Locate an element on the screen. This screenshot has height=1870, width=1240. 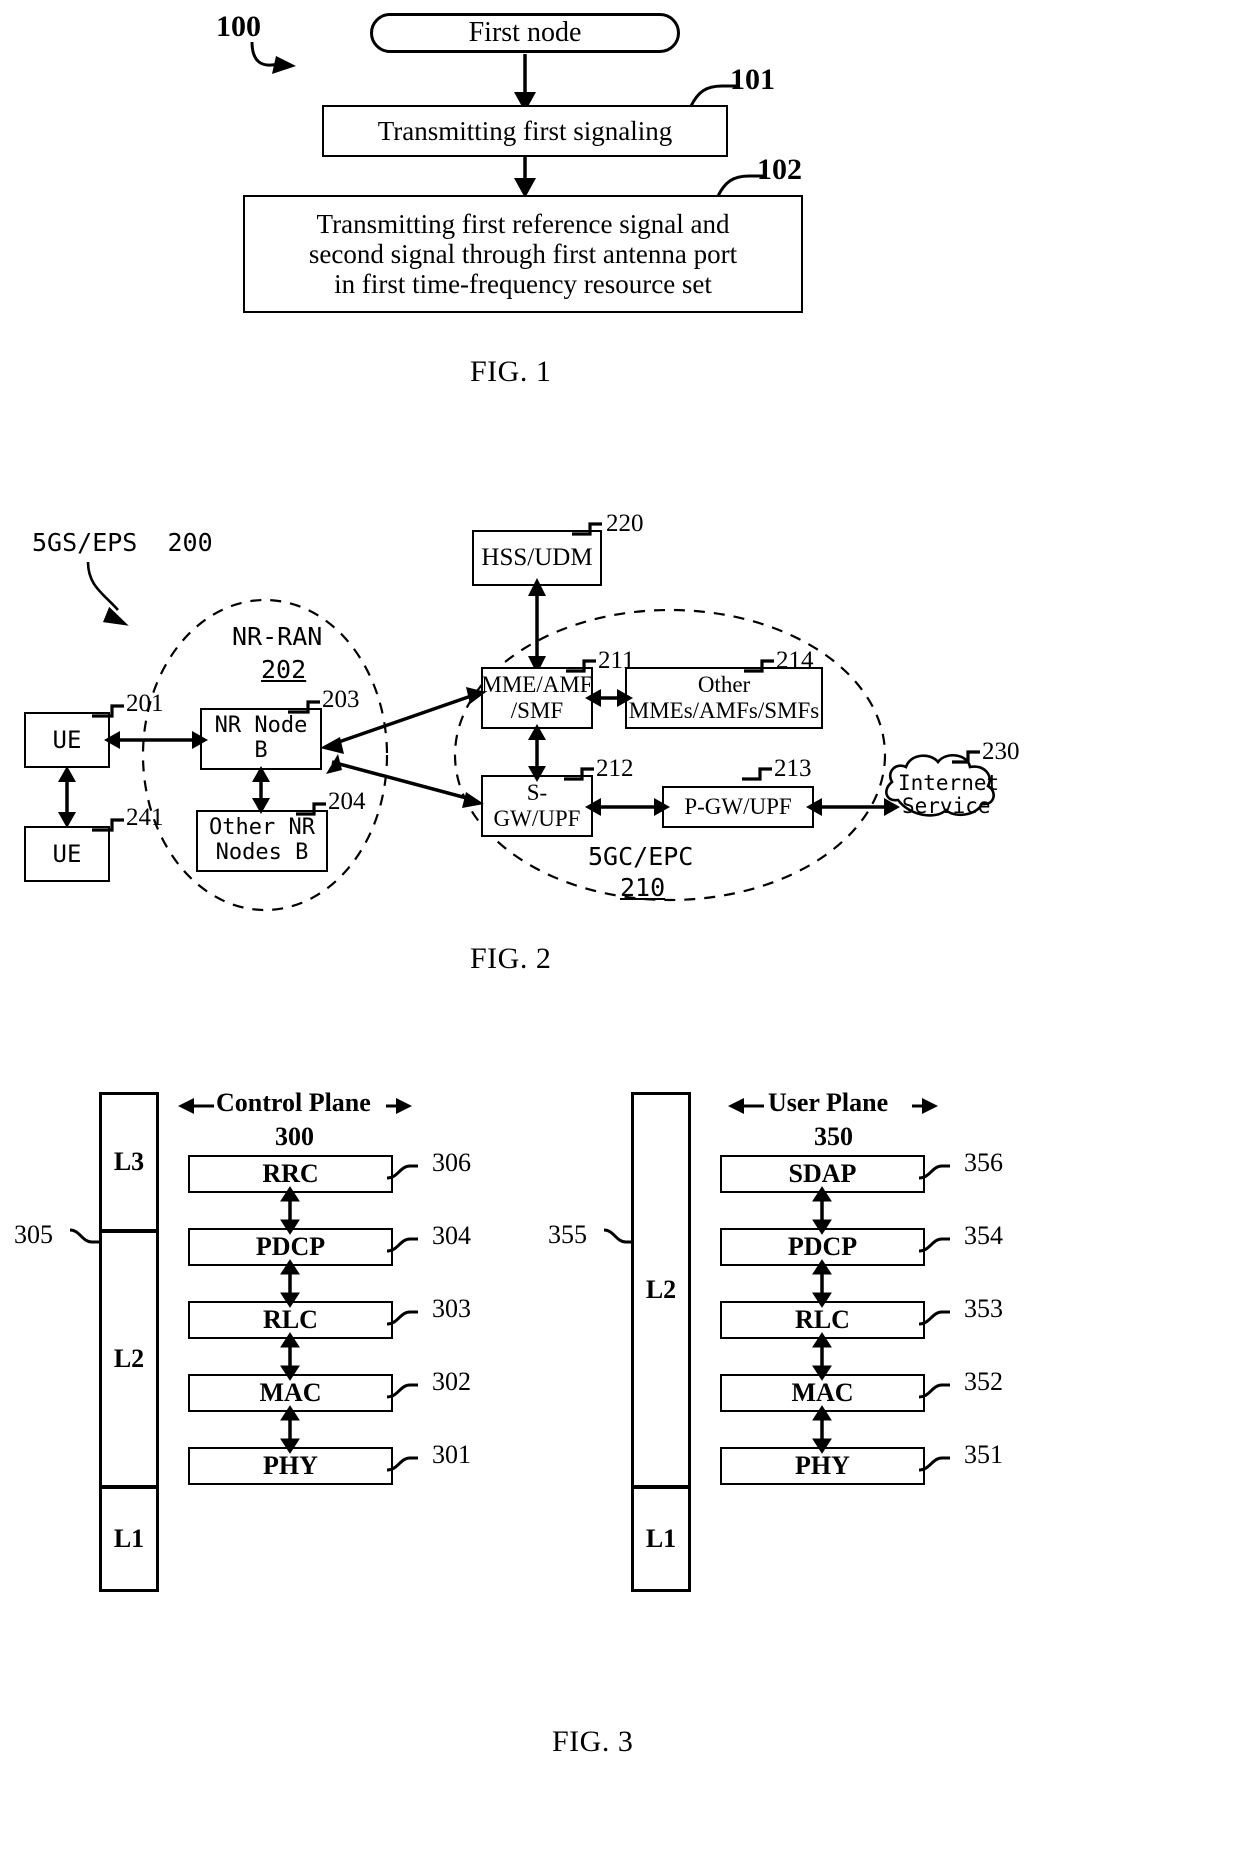
fig1-caption: FIG. 1 is located at coordinates (511, 371).